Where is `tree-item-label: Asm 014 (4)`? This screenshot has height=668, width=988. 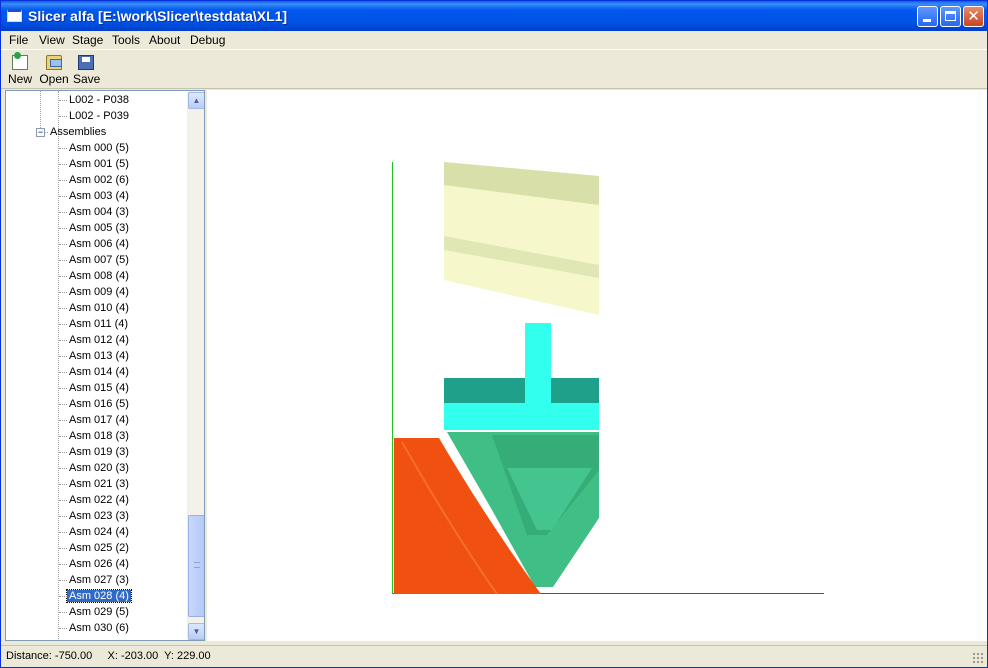
tree-item-label: Asm 014 (4) is located at coordinates (99, 372).